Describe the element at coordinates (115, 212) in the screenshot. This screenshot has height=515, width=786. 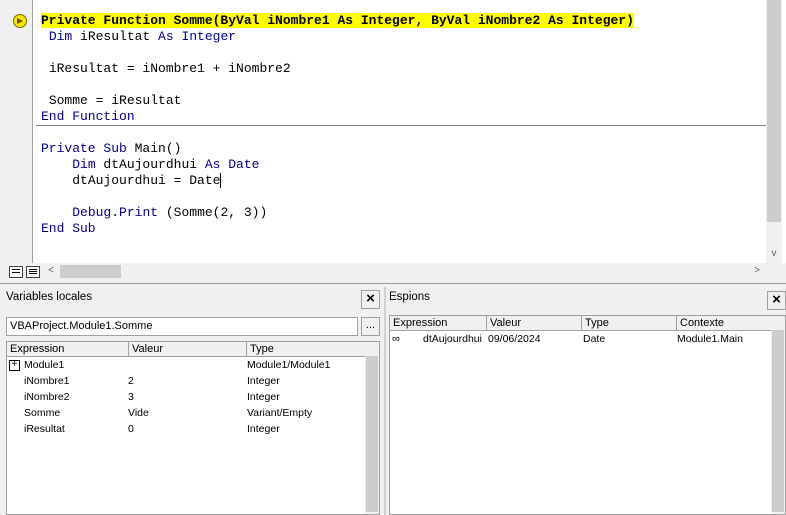
I see `punctuation: .` at that location.